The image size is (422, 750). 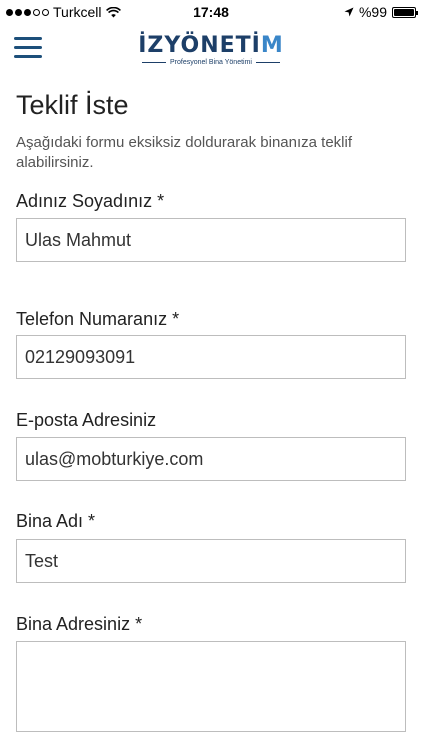 What do you see at coordinates (211, 240) in the screenshot?
I see `name-input: Ulas Mahmut` at bounding box center [211, 240].